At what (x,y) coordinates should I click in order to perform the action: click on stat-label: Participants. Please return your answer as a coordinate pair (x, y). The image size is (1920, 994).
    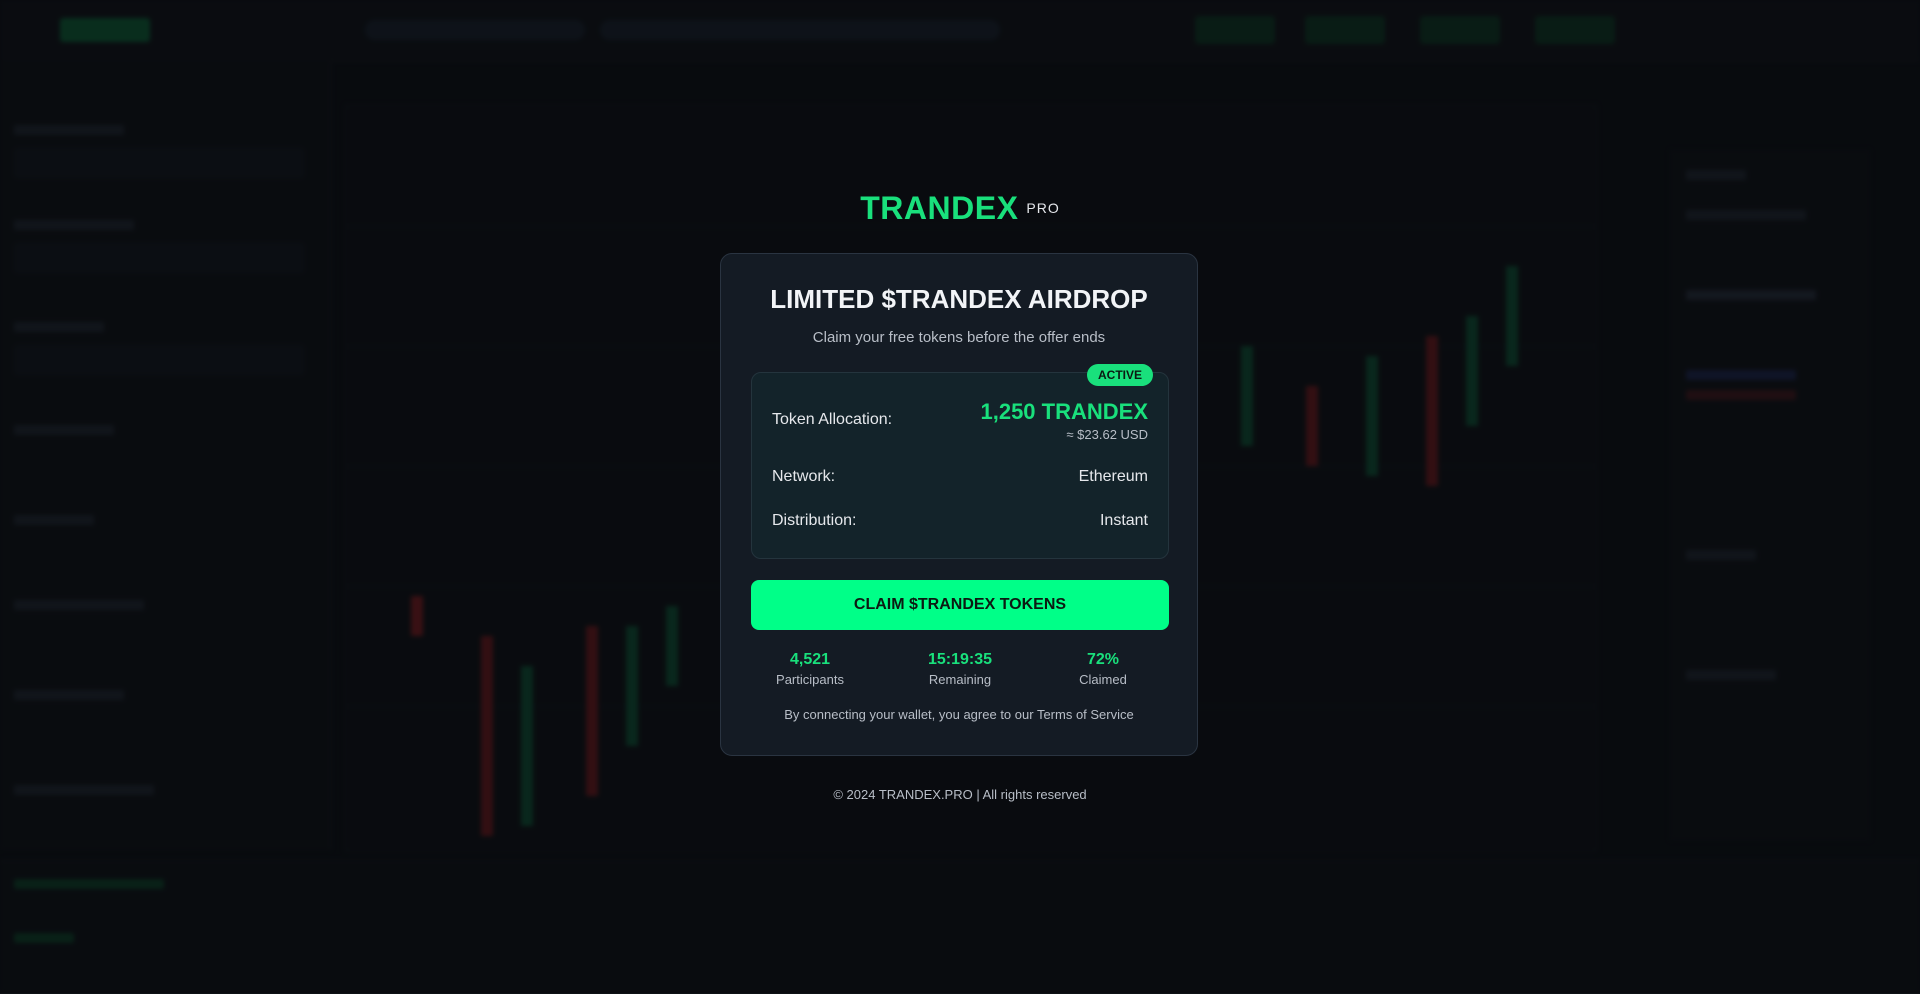
    Looking at the image, I should click on (810, 679).